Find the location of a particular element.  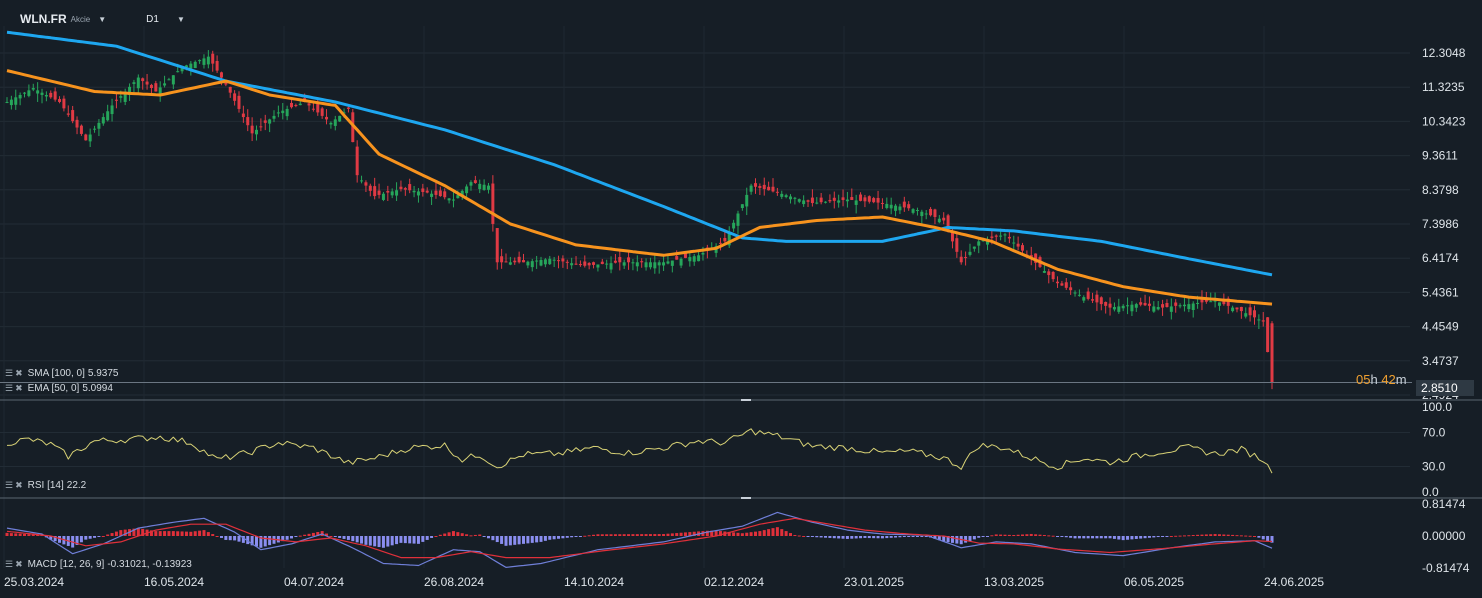

symbol-dropdown-icon: ▼ is located at coordinates (102, 19).